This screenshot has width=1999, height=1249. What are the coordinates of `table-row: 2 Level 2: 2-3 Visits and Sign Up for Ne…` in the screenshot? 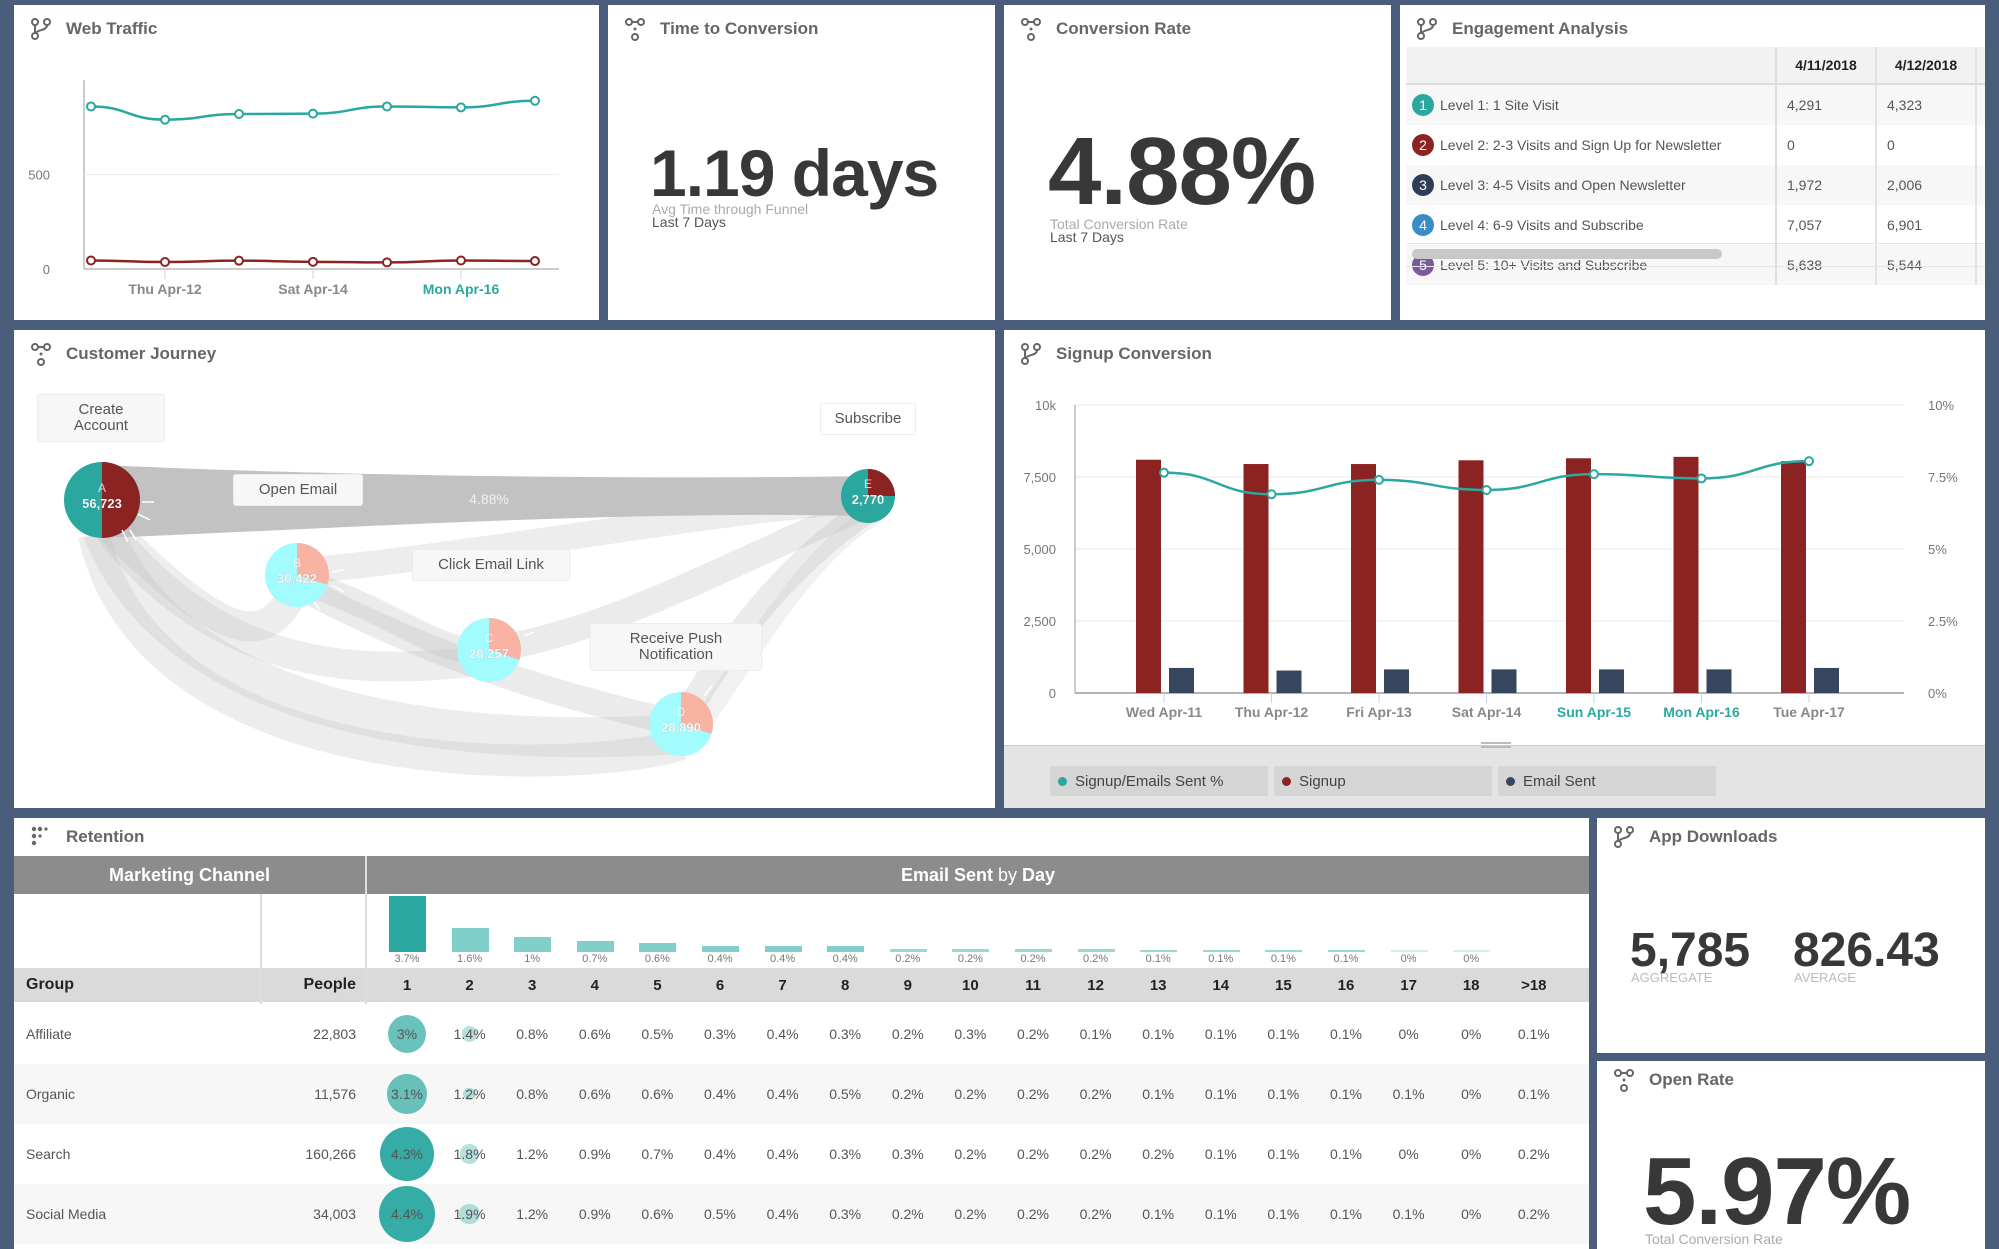 It's located at (1695, 145).